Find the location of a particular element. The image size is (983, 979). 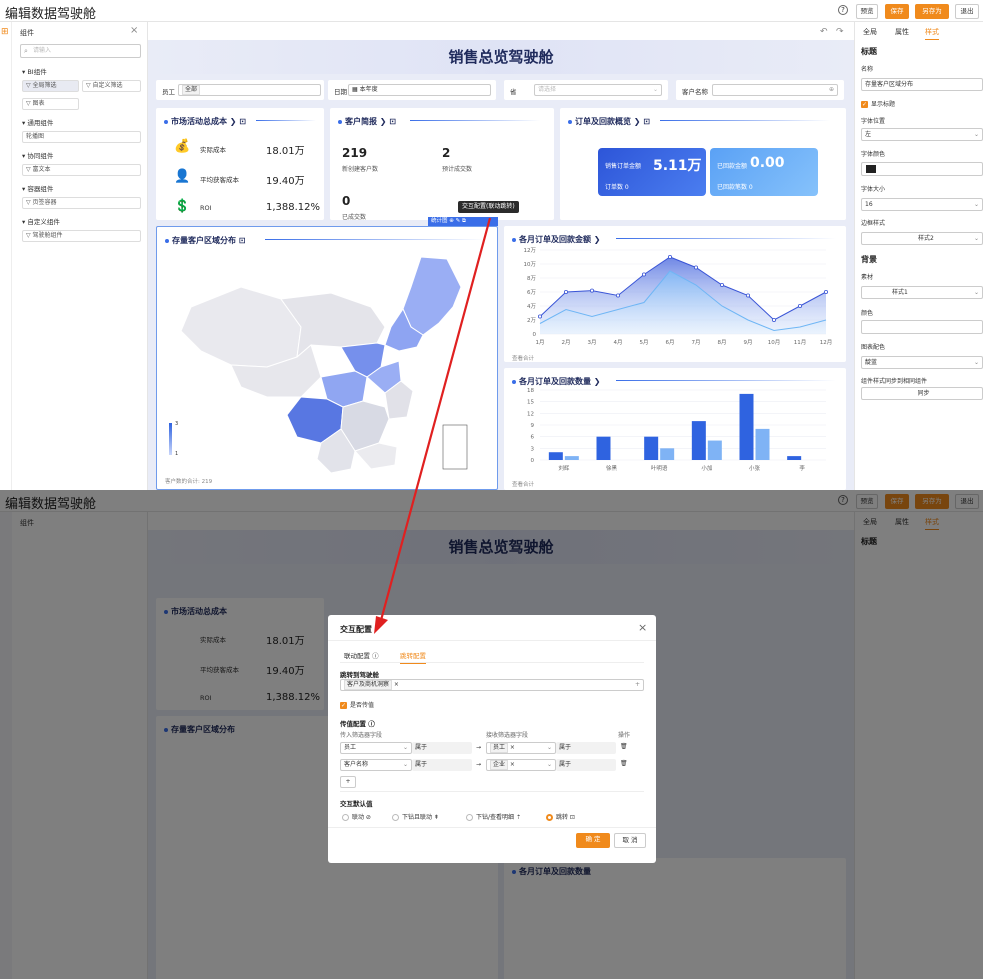

jump-target-select: 客户及商机洞察 × + is located at coordinates (492, 685).